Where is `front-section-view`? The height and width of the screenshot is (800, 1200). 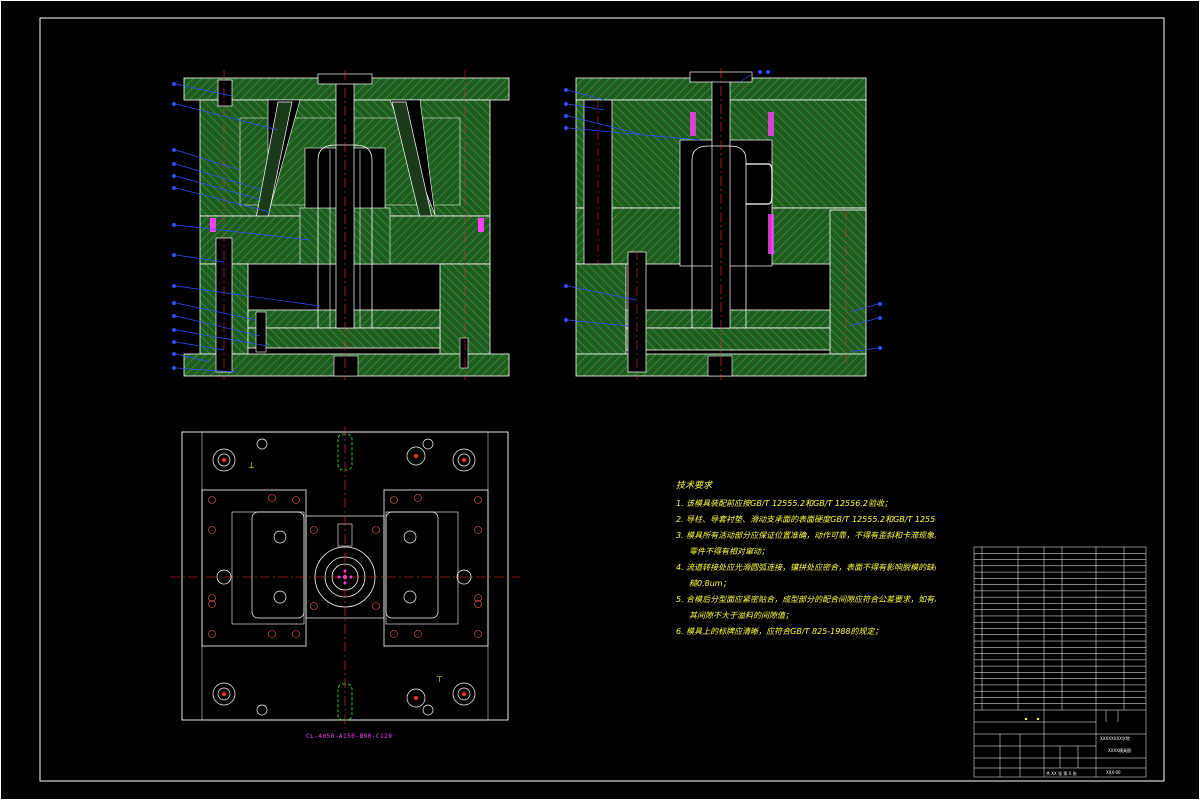
front-section-view is located at coordinates (341, 225).